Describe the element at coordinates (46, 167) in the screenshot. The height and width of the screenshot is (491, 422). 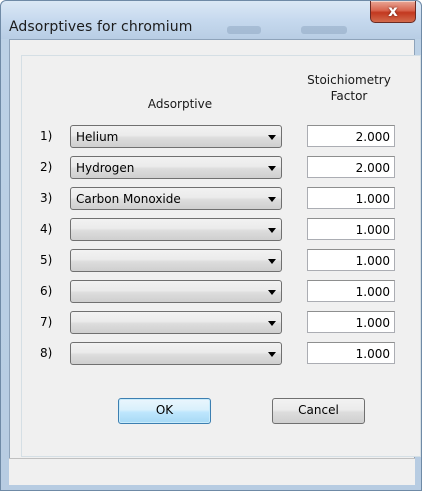
I see `row-number-label: 2)` at that location.